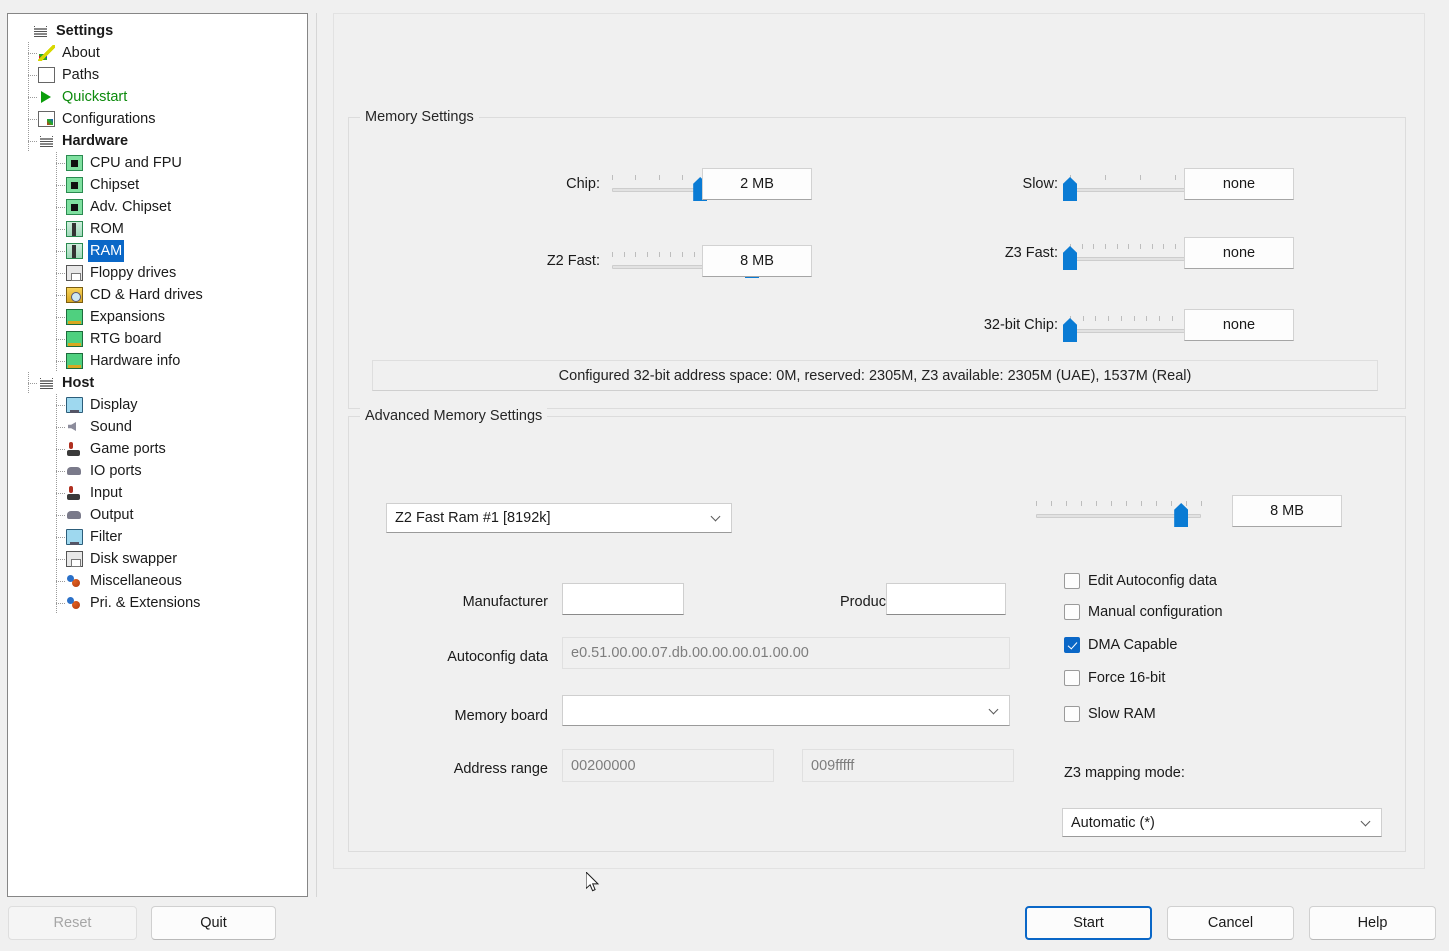 The image size is (1449, 951). Describe the element at coordinates (74, 295) in the screenshot. I see `cd-hd-icon` at that location.